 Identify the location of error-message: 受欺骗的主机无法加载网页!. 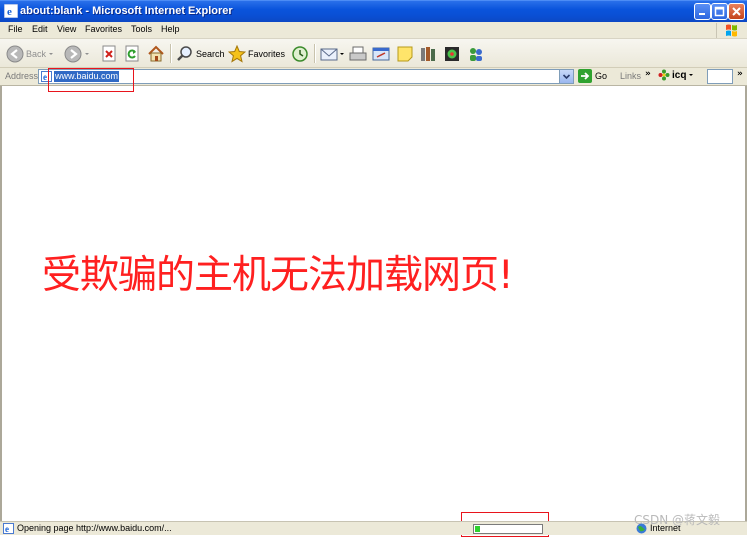
(278, 275).